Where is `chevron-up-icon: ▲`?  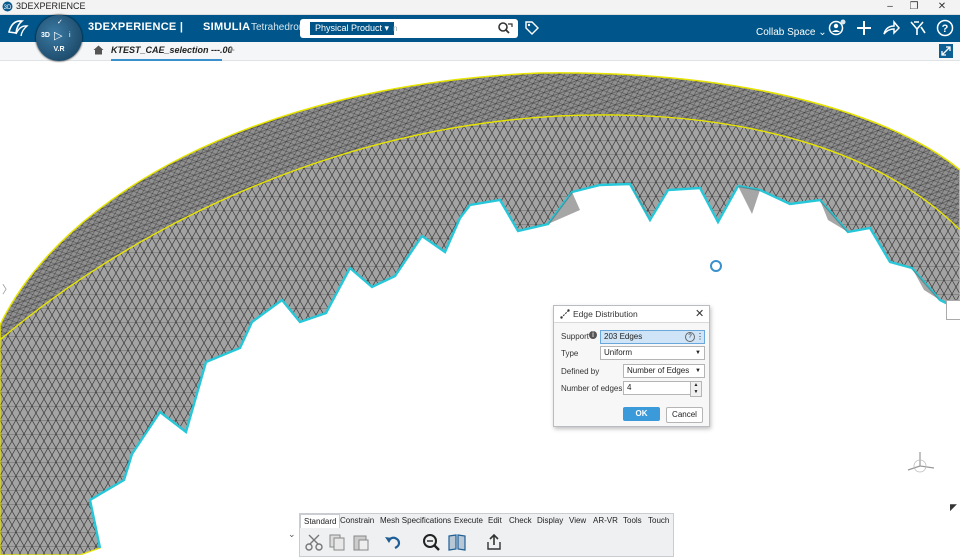
chevron-up-icon: ▲ is located at coordinates (696, 385).